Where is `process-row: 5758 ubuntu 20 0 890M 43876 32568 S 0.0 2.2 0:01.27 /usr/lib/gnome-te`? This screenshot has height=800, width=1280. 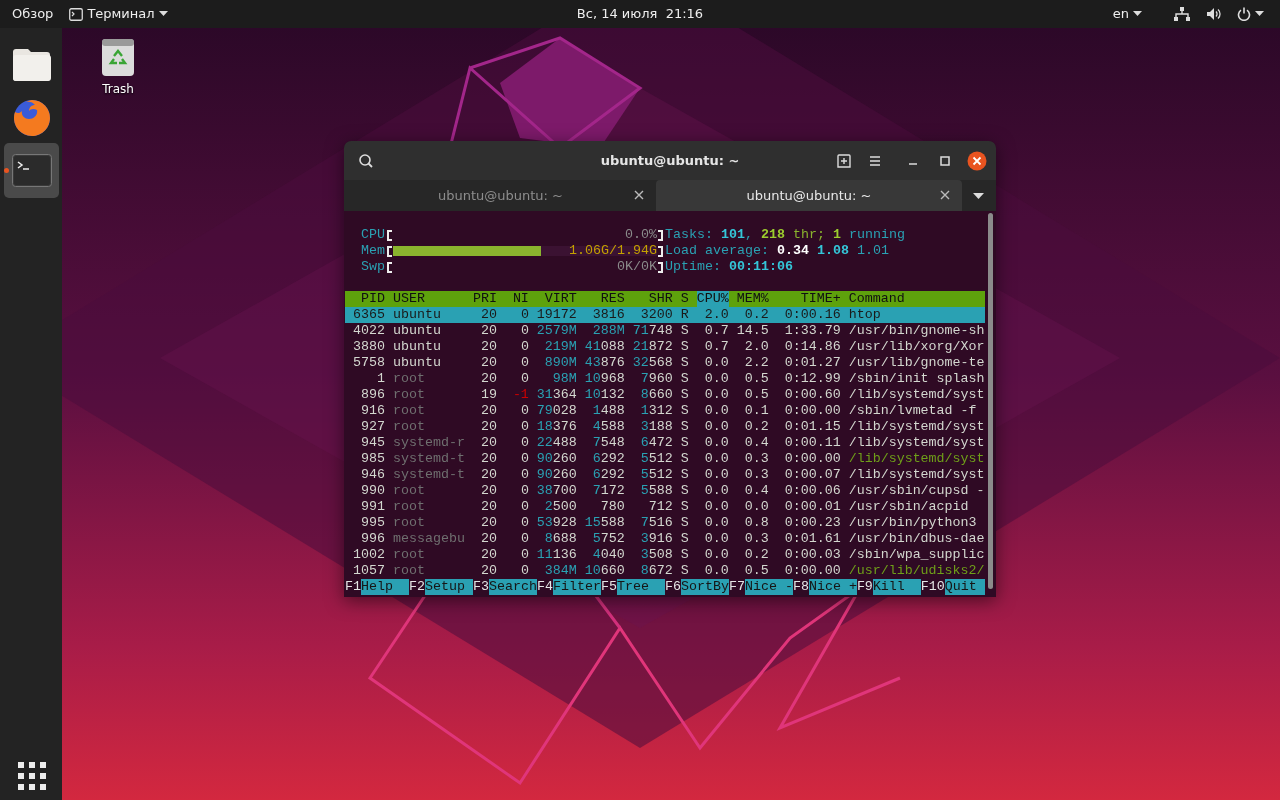 process-row: 5758 ubuntu 20 0 890M 43876 32568 S 0.0 2.2 0:01.27 /usr/lib/gnome-te is located at coordinates (665, 363).